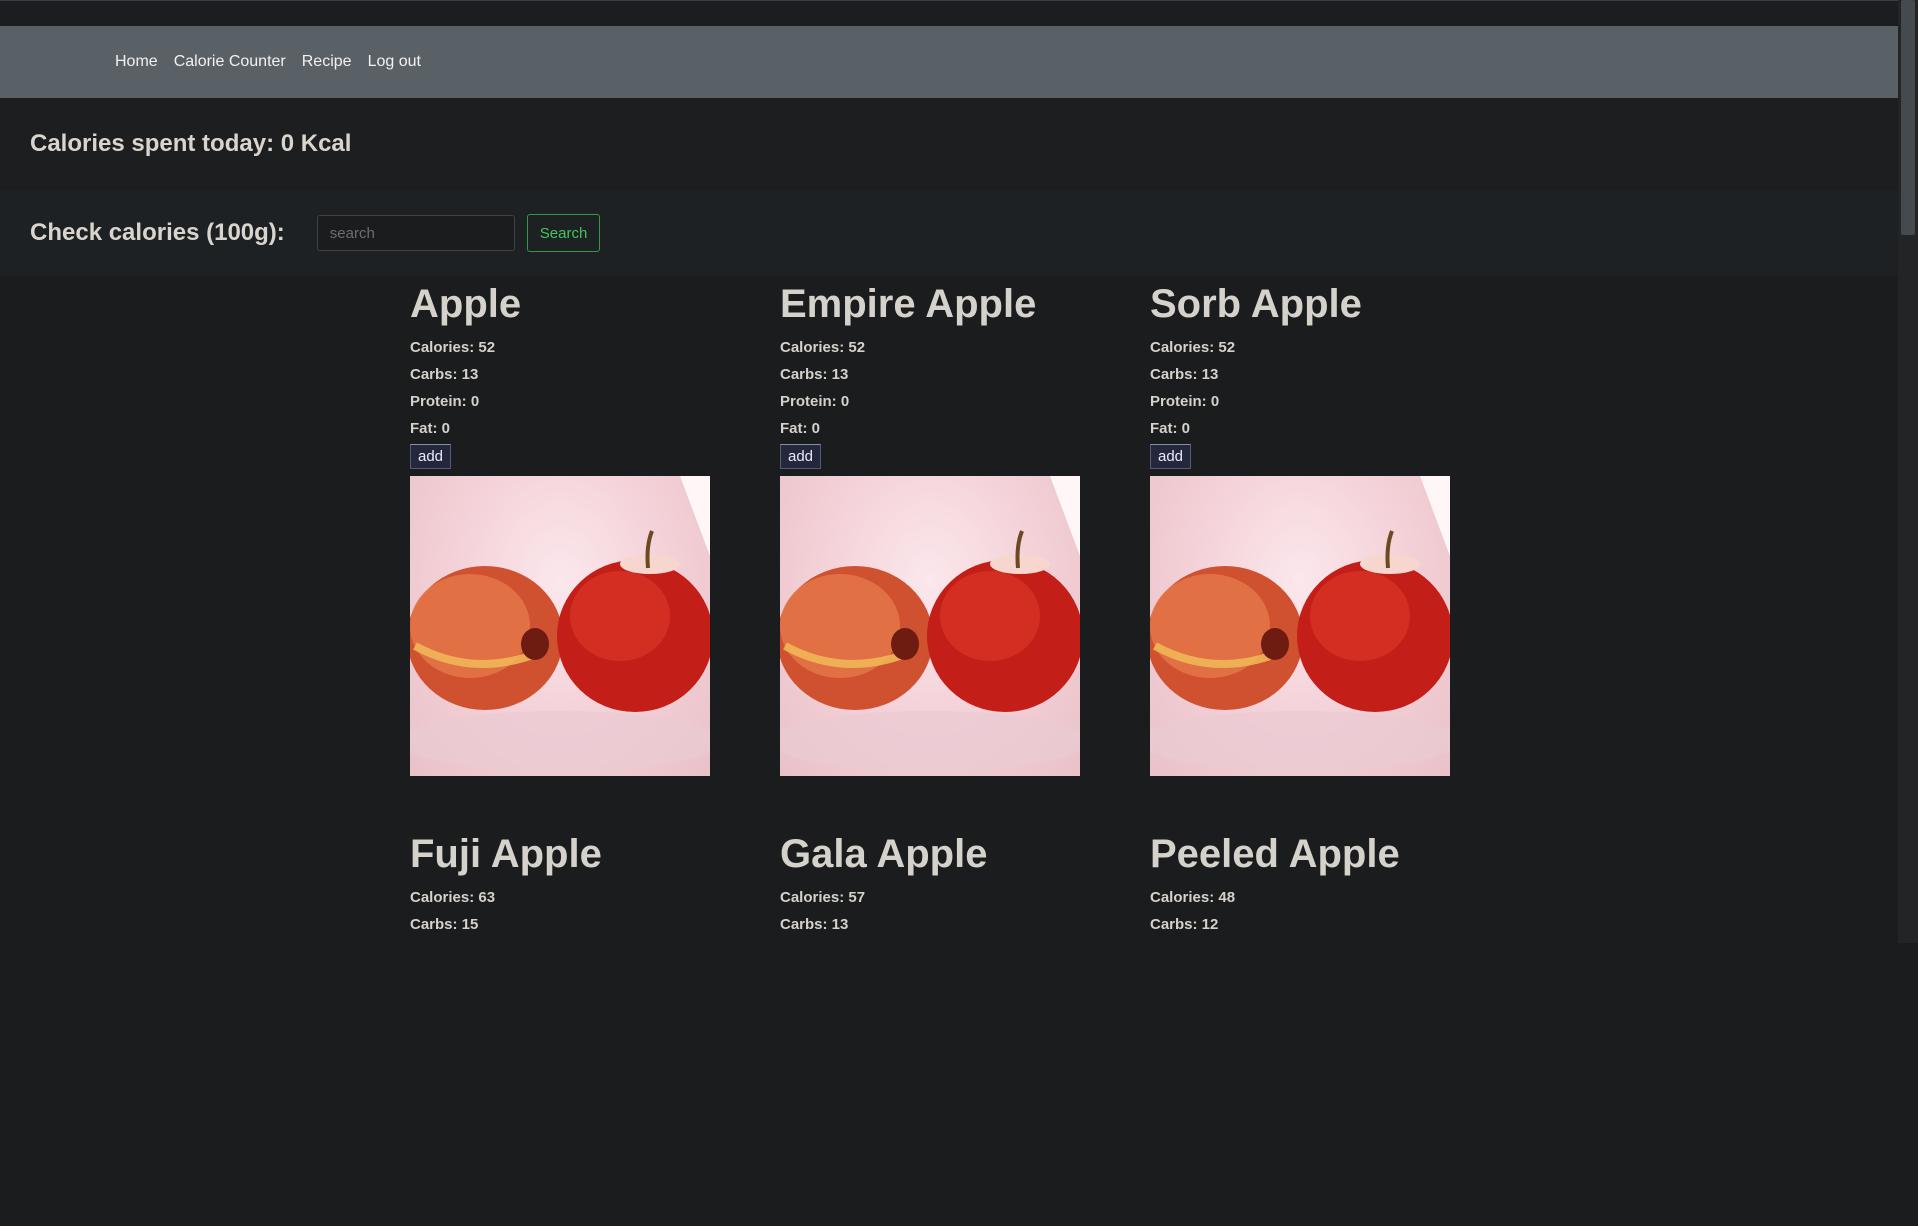  I want to click on nav-link-home: Home, so click(136, 62).